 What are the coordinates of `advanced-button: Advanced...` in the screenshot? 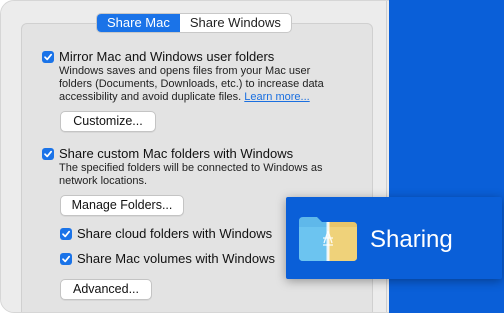 It's located at (106, 289).